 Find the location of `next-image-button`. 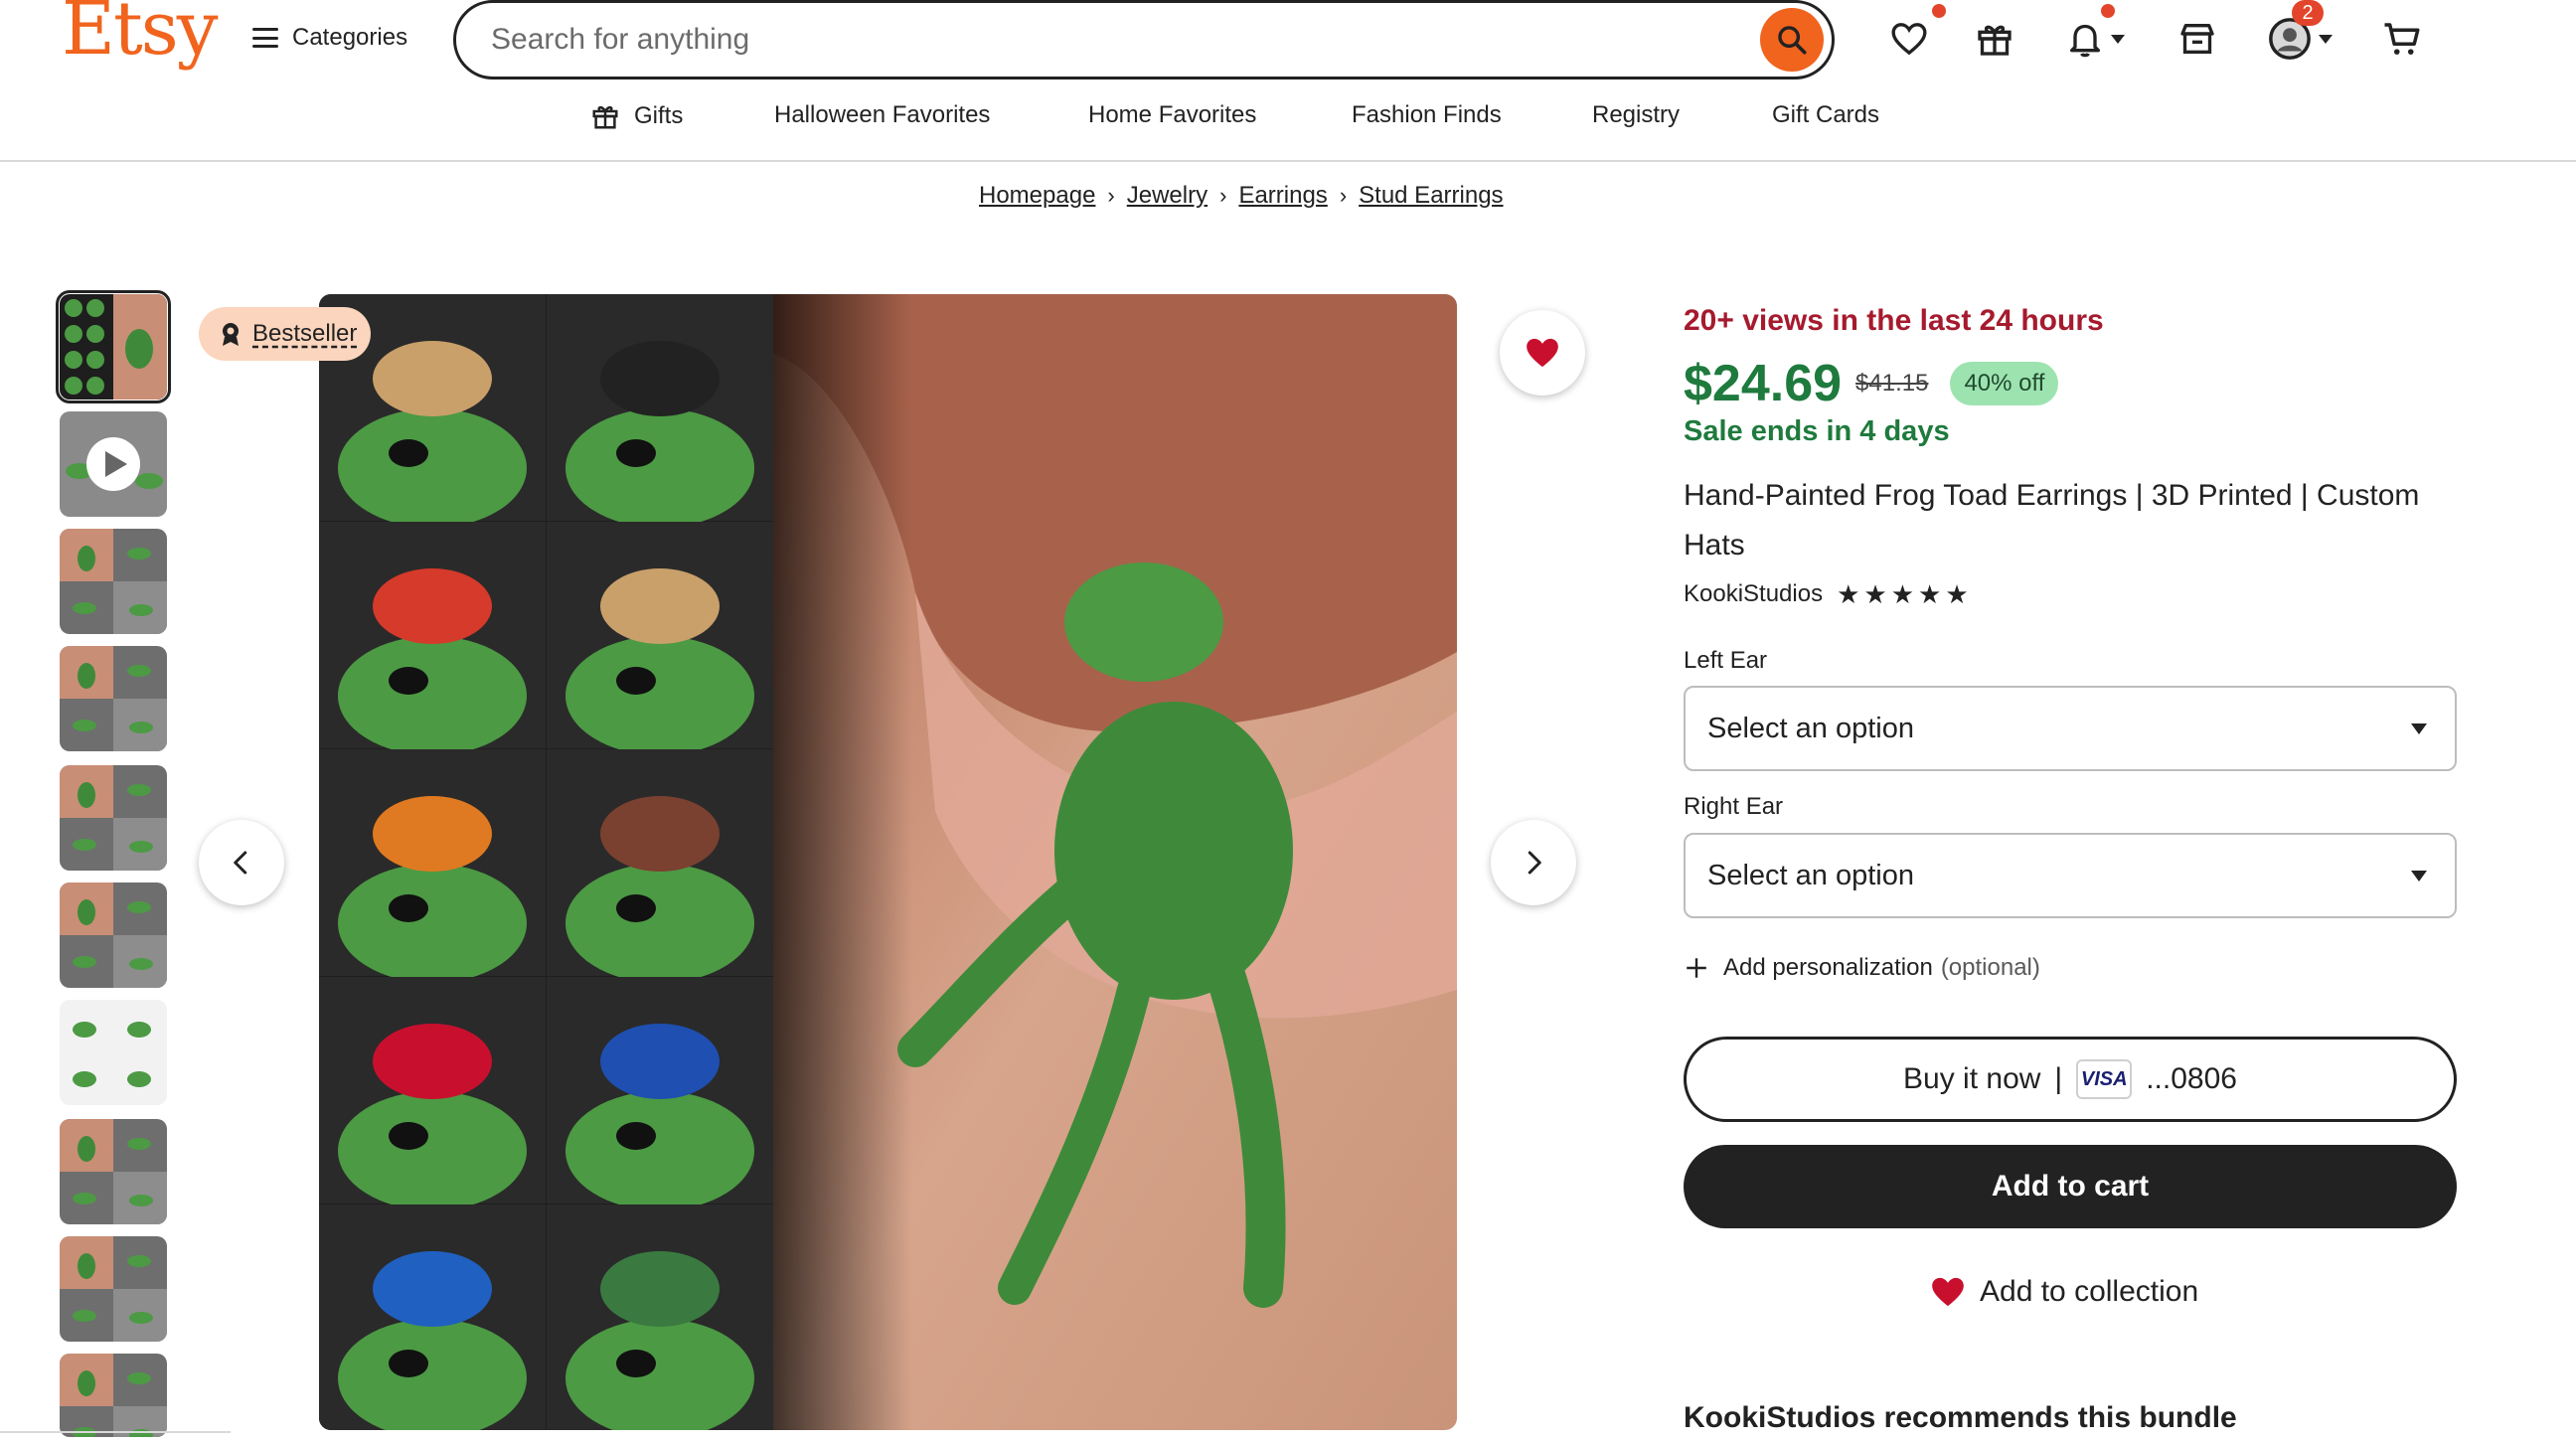

next-image-button is located at coordinates (1533, 862).